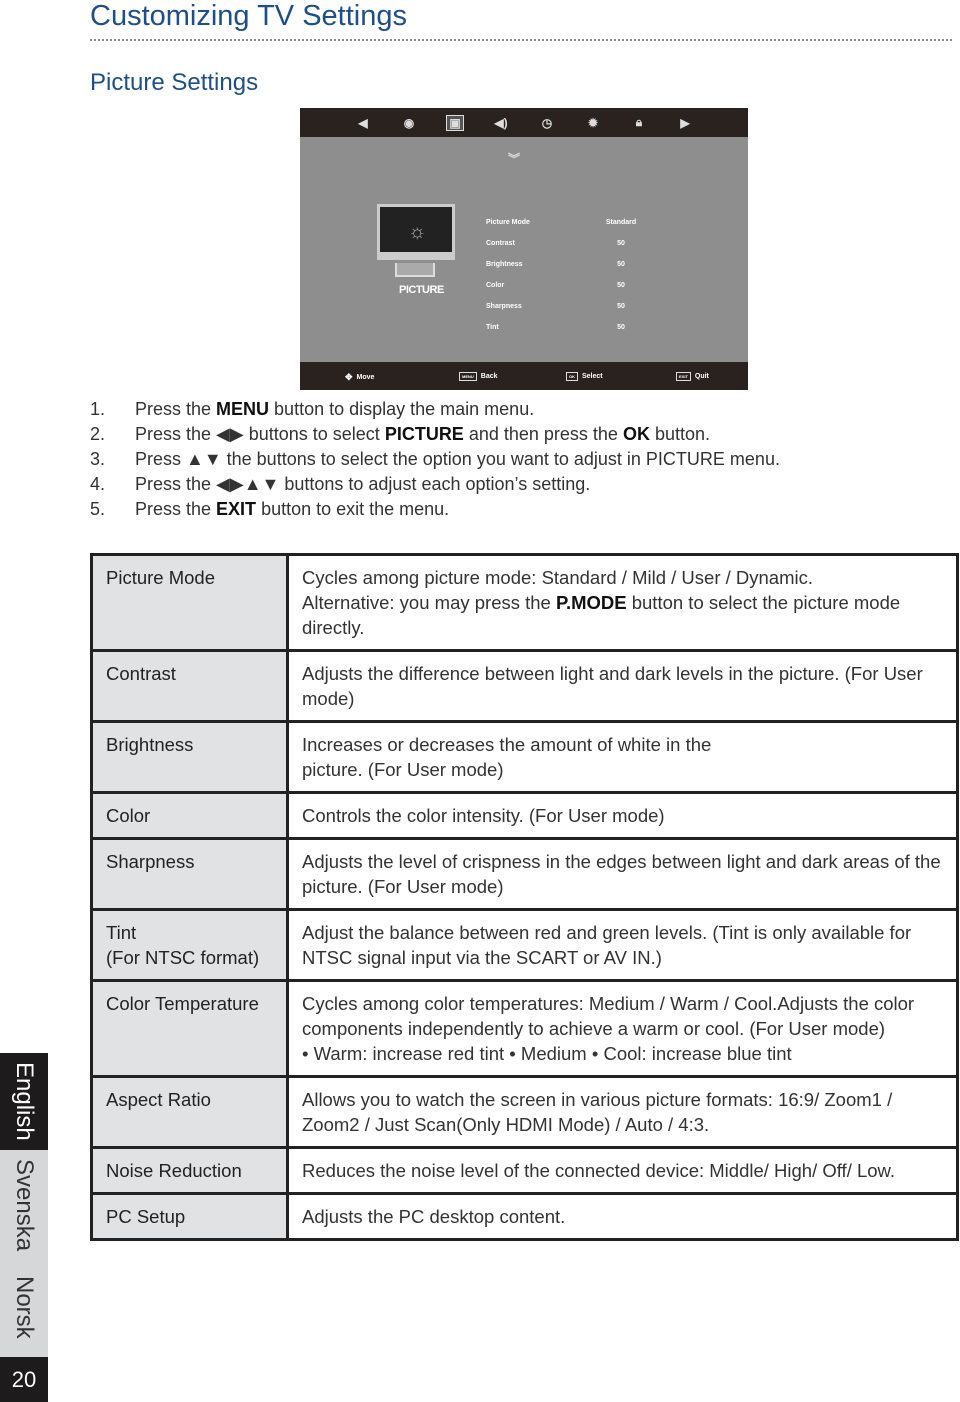 The width and height of the screenshot is (960, 1402). I want to click on setting-name: Brightness, so click(189, 757).